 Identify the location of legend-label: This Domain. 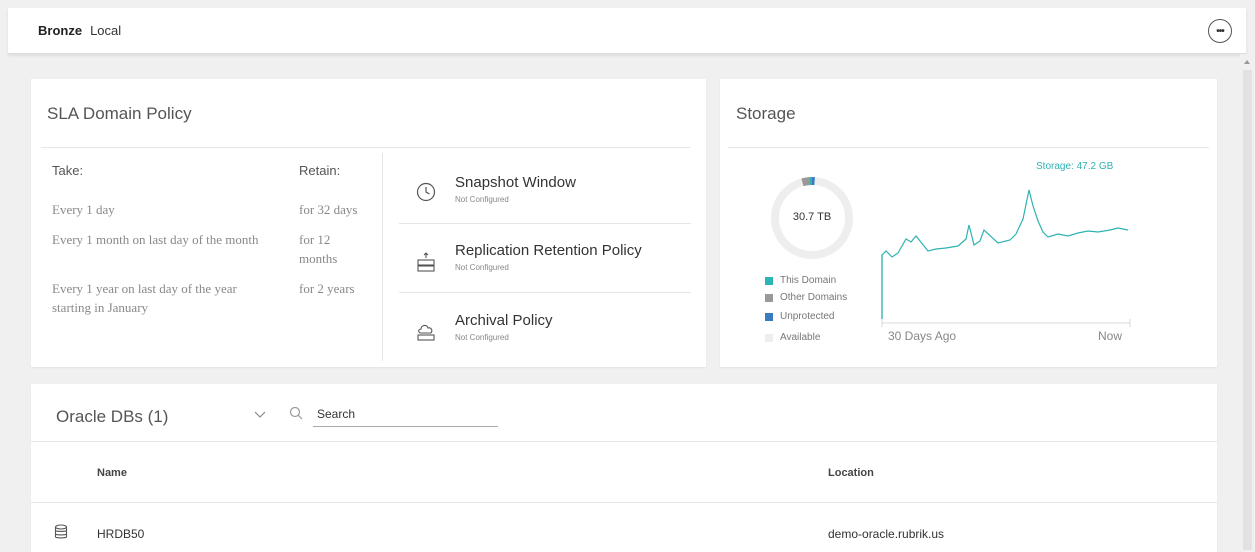
(808, 280).